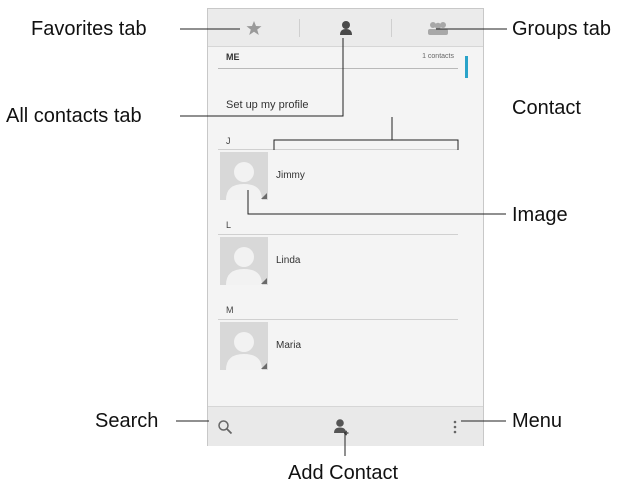  What do you see at coordinates (89, 29) in the screenshot?
I see `callout-favorites-tab: Favorites tab` at bounding box center [89, 29].